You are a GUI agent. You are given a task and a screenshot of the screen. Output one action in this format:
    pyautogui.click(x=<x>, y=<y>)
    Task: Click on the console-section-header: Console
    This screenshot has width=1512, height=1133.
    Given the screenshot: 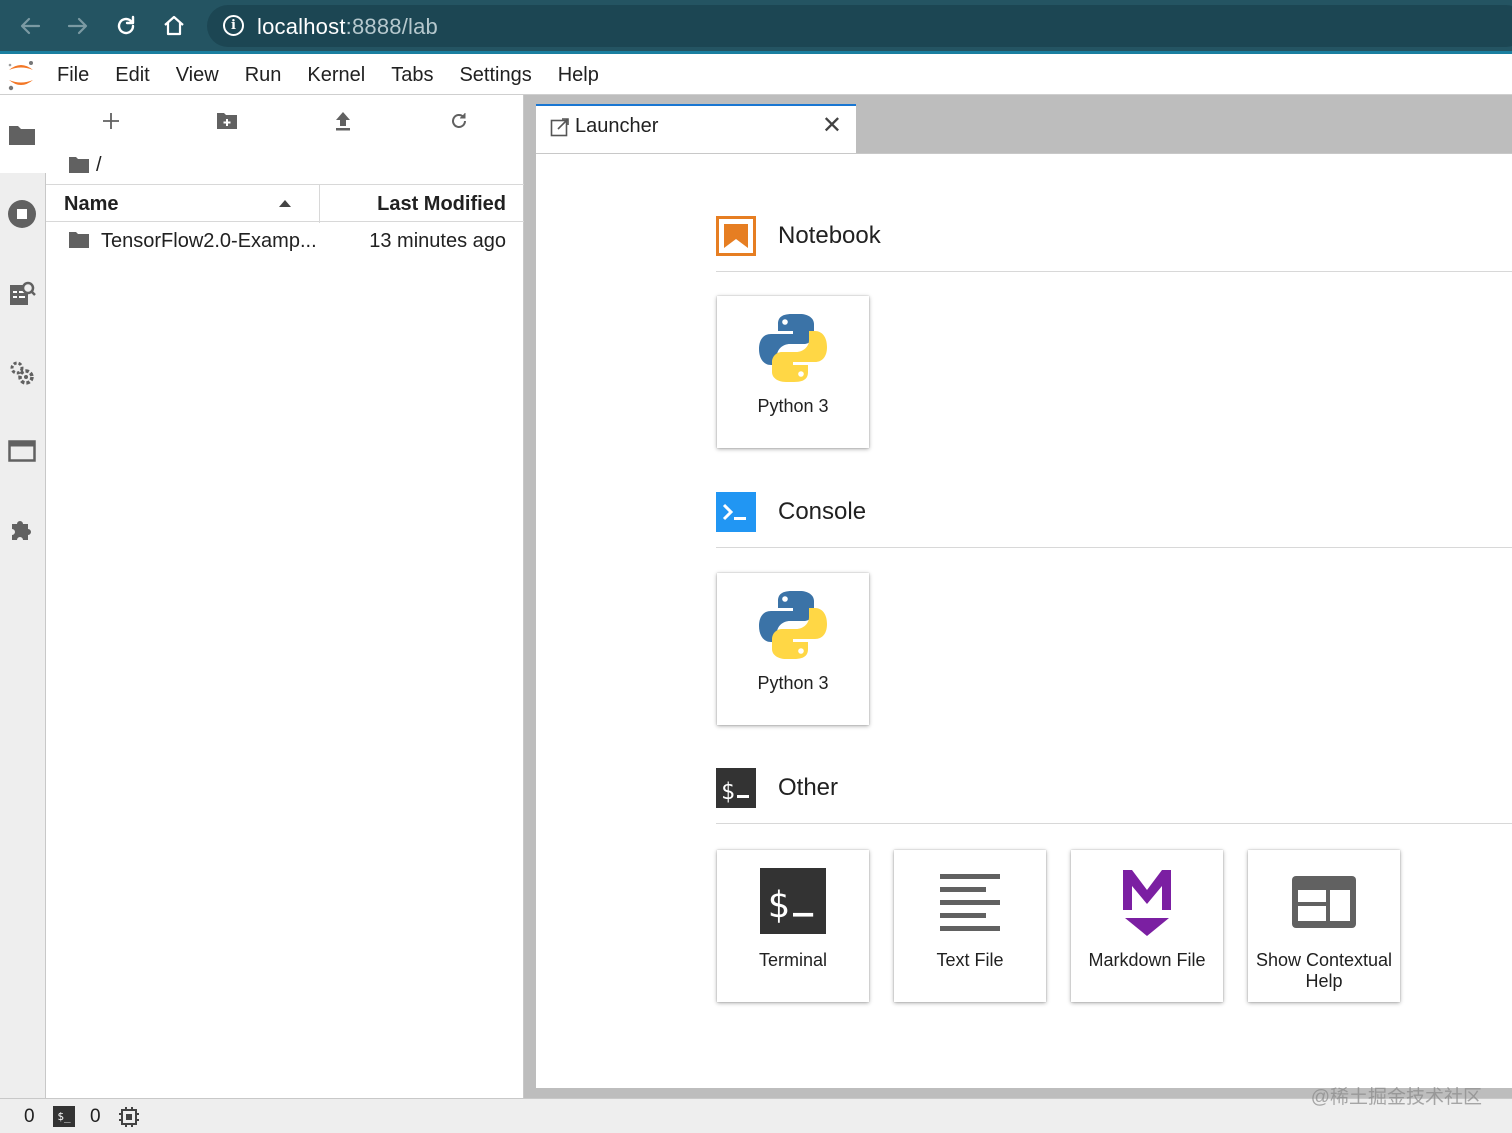 What is the action you would take?
    pyautogui.click(x=1114, y=520)
    